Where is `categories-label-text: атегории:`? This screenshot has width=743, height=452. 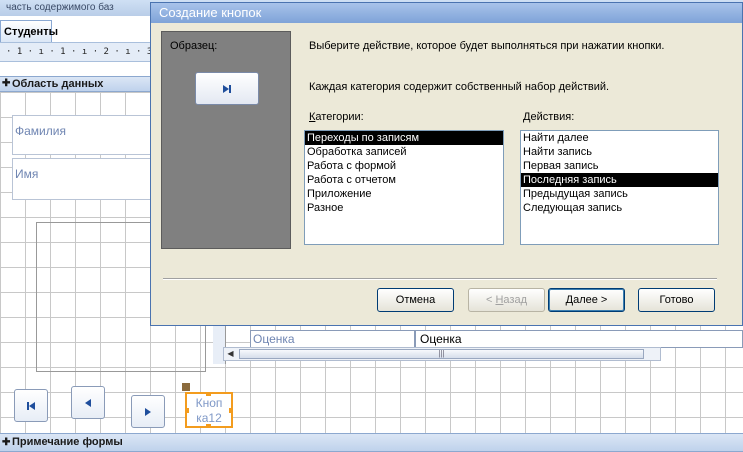 categories-label-text: атегории: is located at coordinates (339, 117).